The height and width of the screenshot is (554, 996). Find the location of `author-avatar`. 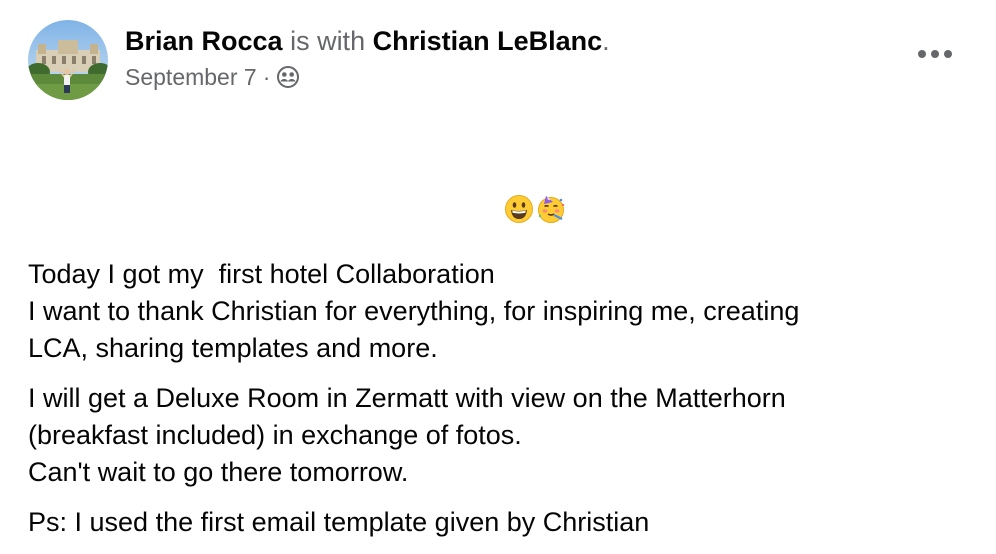

author-avatar is located at coordinates (68, 60).